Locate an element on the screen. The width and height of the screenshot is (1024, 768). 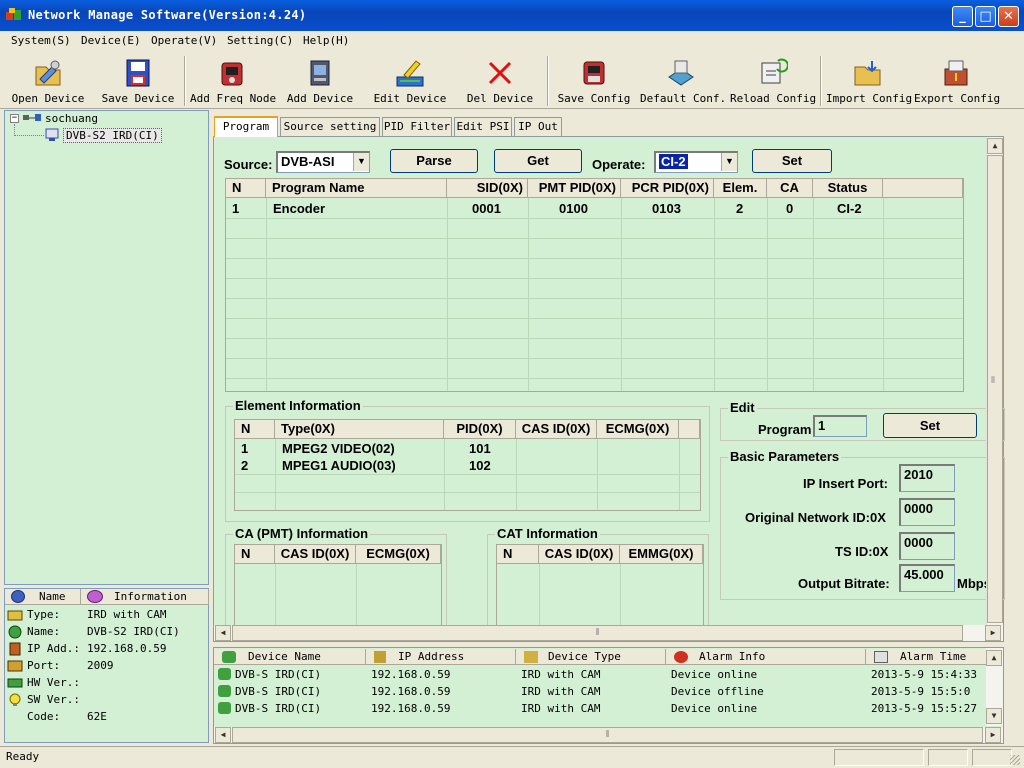
col-program-name: Program Name is located at coordinates (356, 188).